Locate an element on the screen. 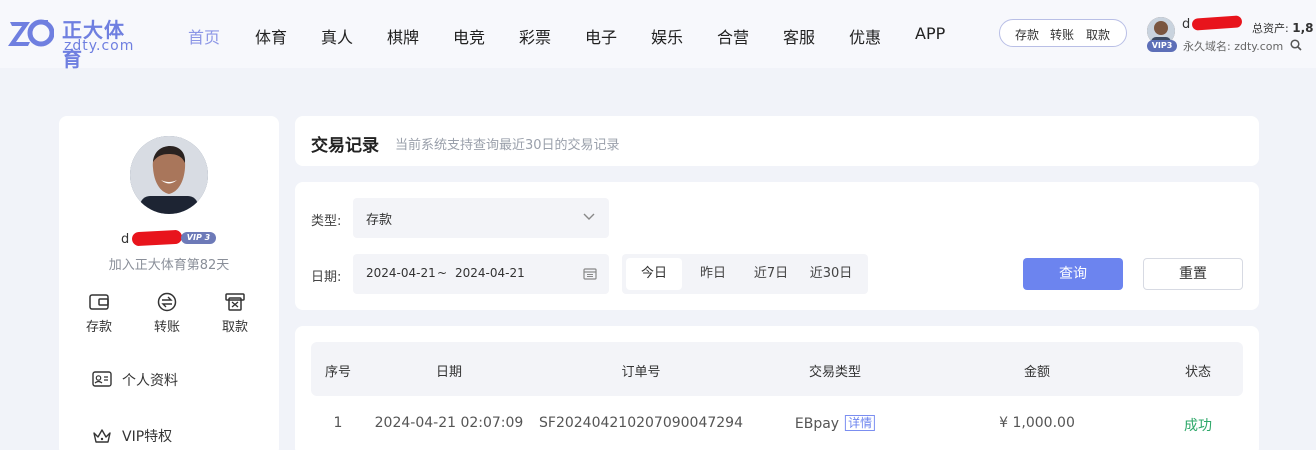 Image resolution: width=1316 pixels, height=450 pixels. profile-avatar is located at coordinates (169, 175).